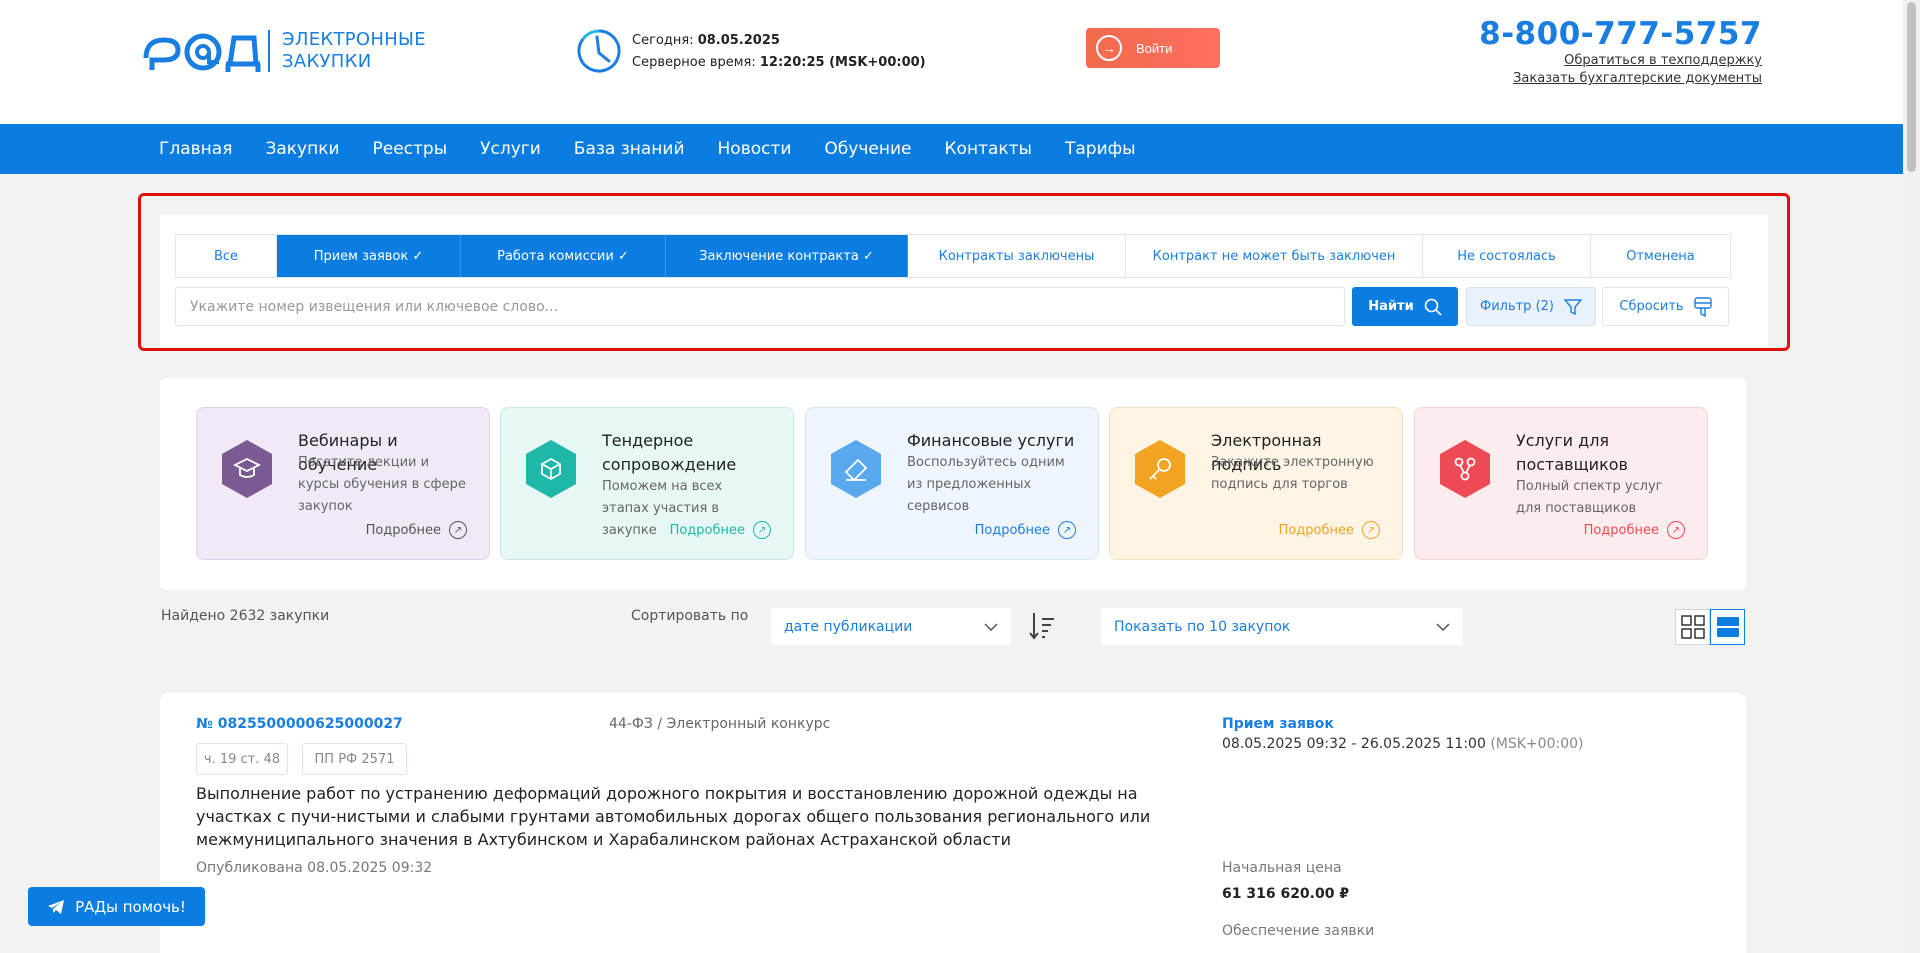 The width and height of the screenshot is (1920, 953). I want to click on list-icon, so click(1727, 627).